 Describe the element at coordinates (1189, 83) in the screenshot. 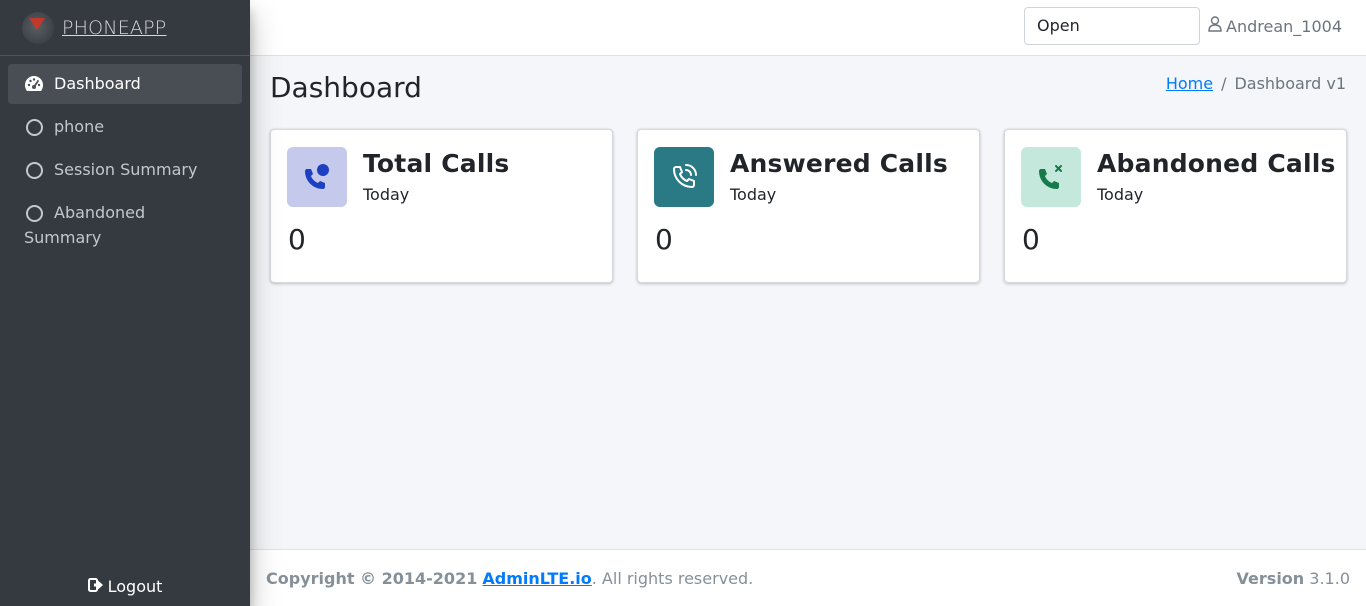

I see `breadcrumb-home-link: Home` at that location.